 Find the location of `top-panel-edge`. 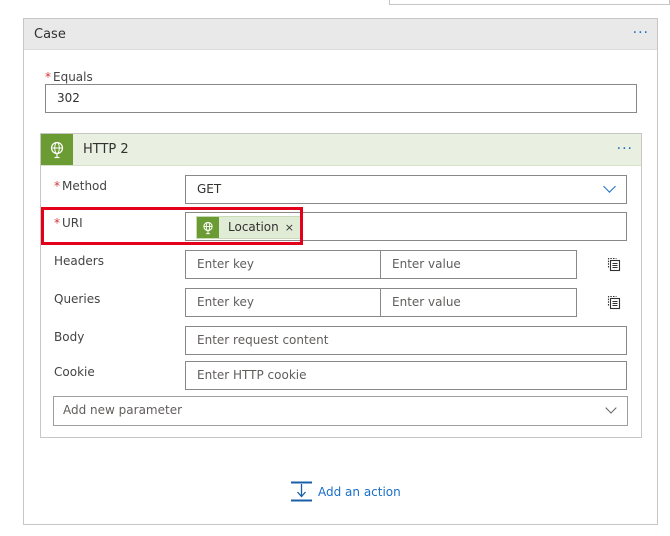

top-panel-edge is located at coordinates (529, 2).